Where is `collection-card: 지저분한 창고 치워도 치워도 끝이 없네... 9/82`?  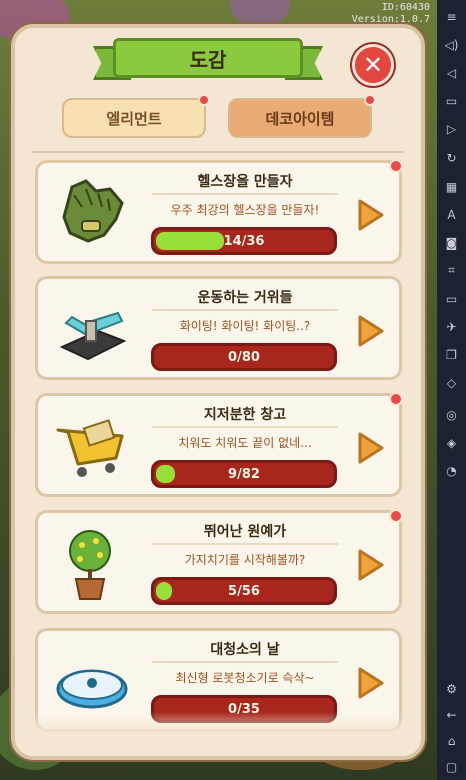 collection-card: 지저분한 창고 치워도 치워도 끝이 없네... 9/82 is located at coordinates (219, 444).